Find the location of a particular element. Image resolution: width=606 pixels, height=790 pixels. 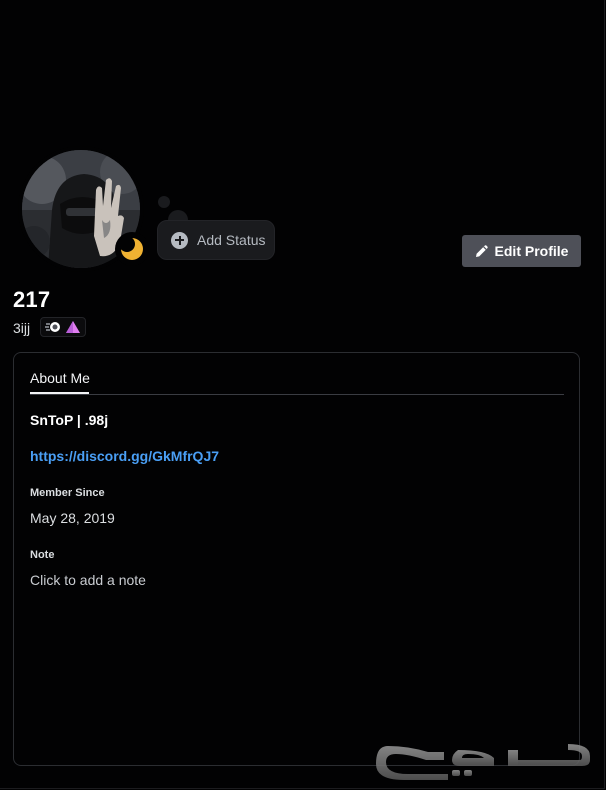

display-name: 217 is located at coordinates (32, 299).